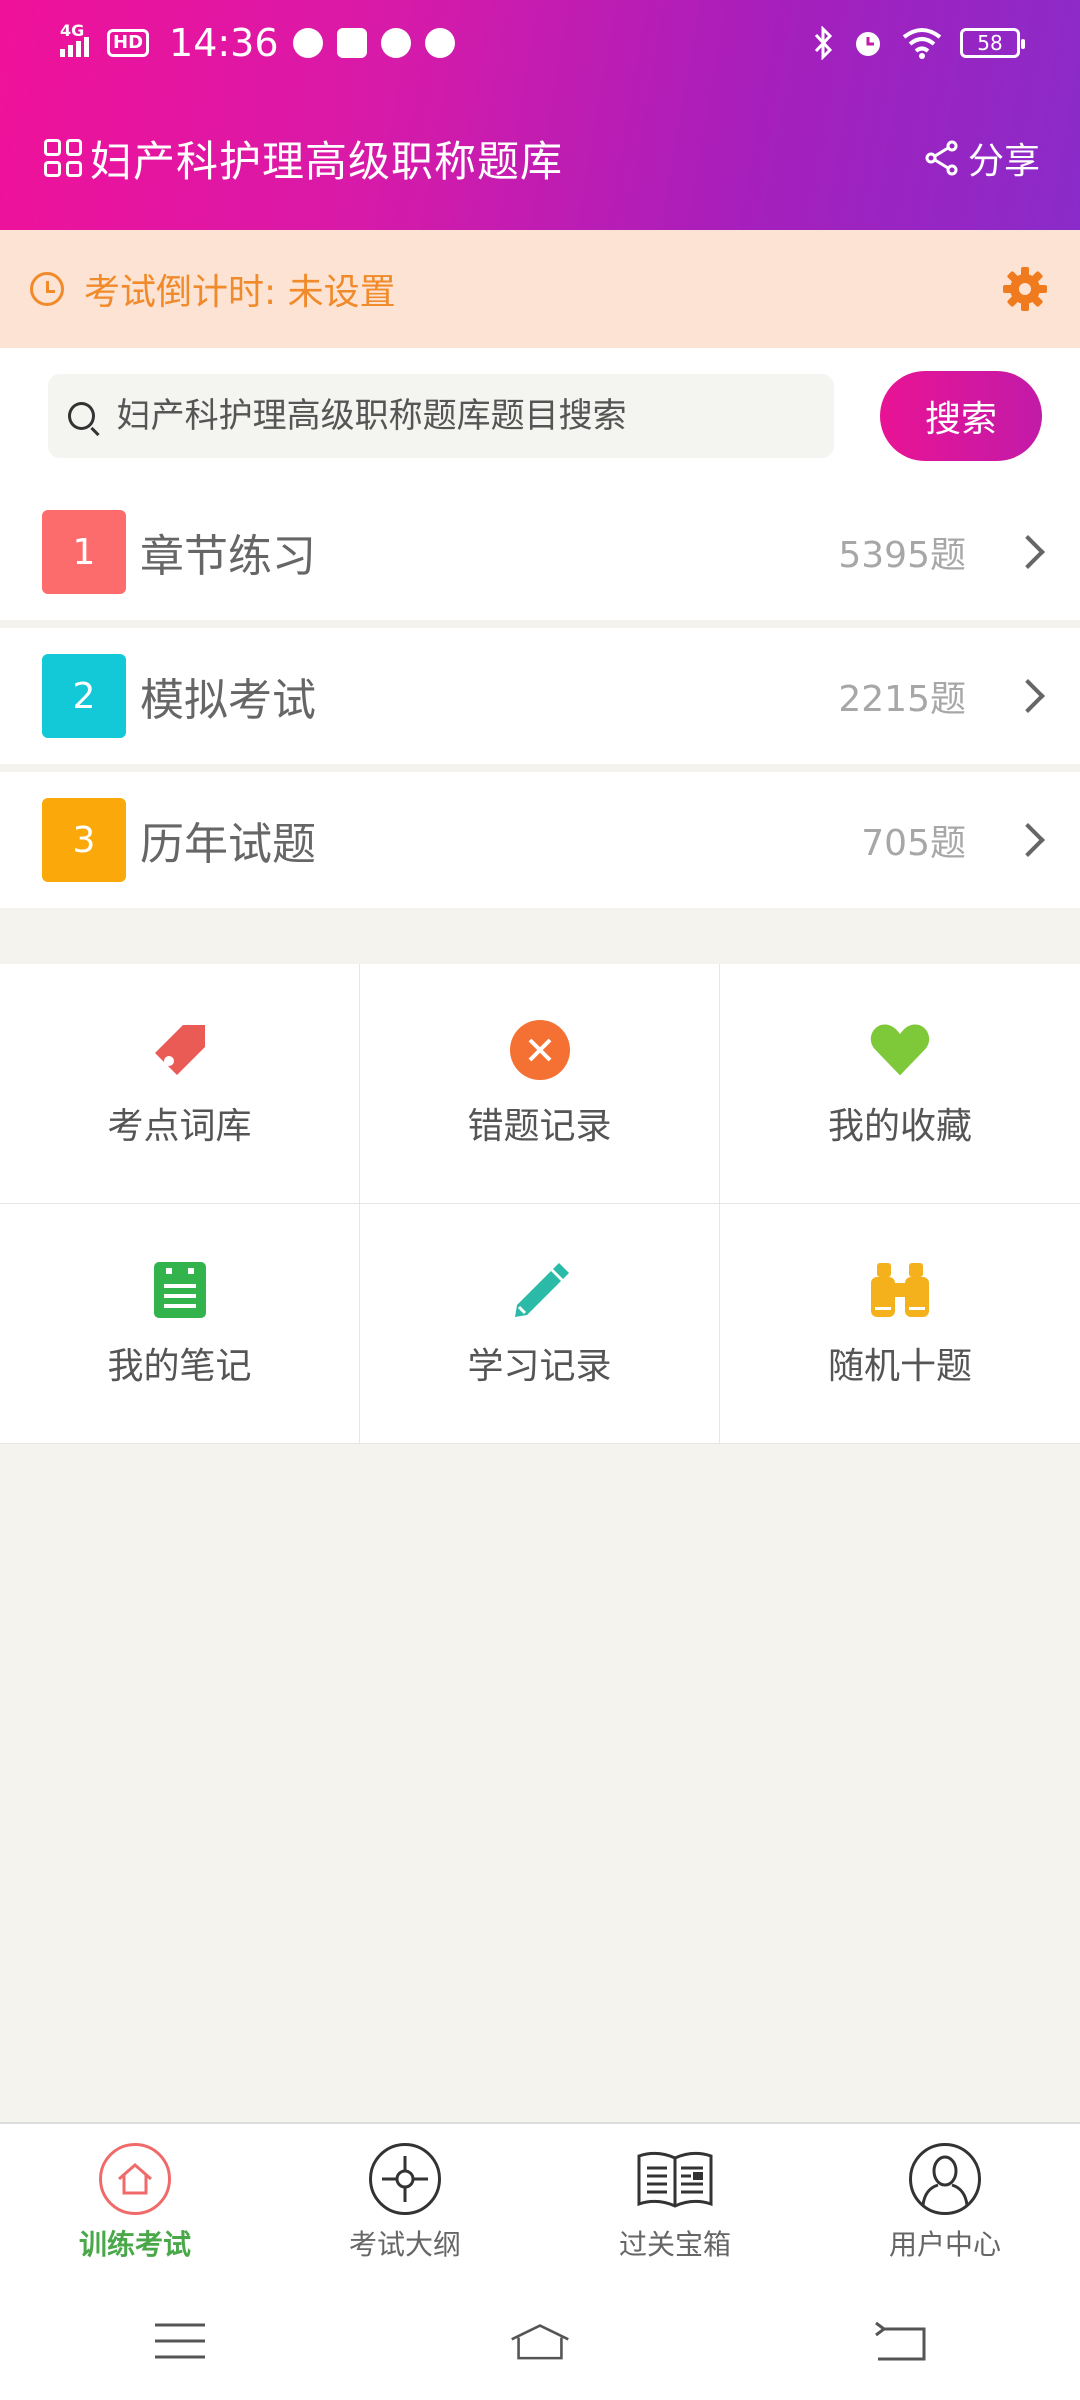 This screenshot has height=2400, width=1080. I want to click on system-nav-bar, so click(540, 2341).